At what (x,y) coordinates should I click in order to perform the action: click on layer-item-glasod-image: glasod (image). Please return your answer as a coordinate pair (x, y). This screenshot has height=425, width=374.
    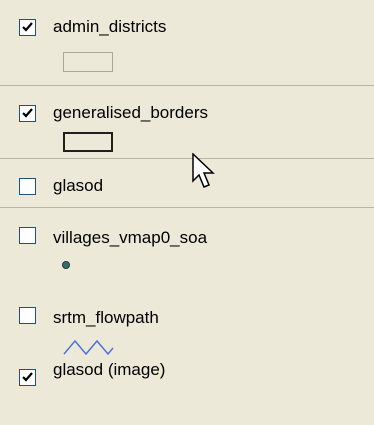
    Looking at the image, I should click on (187, 380).